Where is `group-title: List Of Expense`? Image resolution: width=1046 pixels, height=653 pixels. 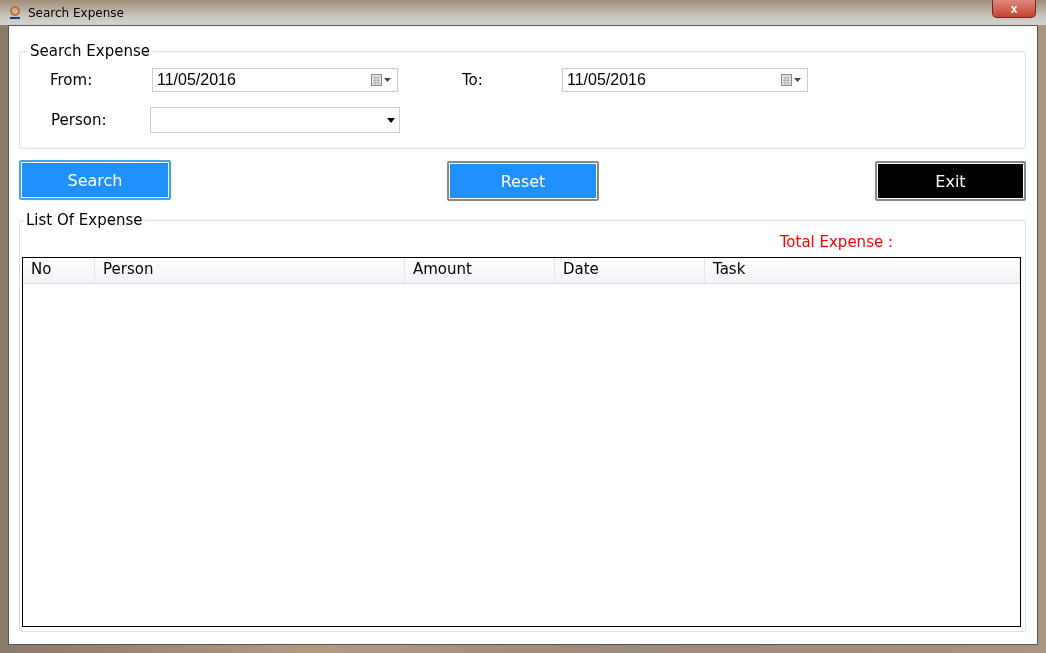 group-title: List Of Expense is located at coordinates (84, 220).